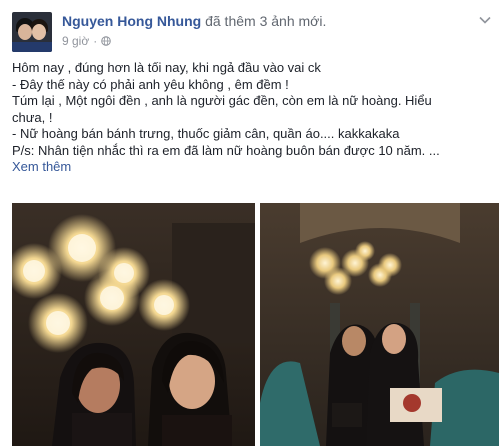 The height and width of the screenshot is (446, 499). Describe the element at coordinates (32, 47) in the screenshot. I see `avatar-cloth` at that location.